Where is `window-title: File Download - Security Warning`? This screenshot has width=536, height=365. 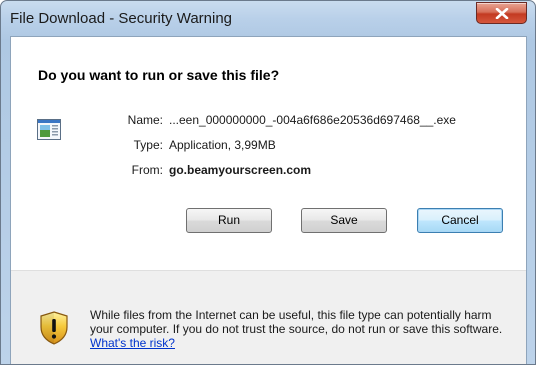
window-title: File Download - Security Warning is located at coordinates (121, 18).